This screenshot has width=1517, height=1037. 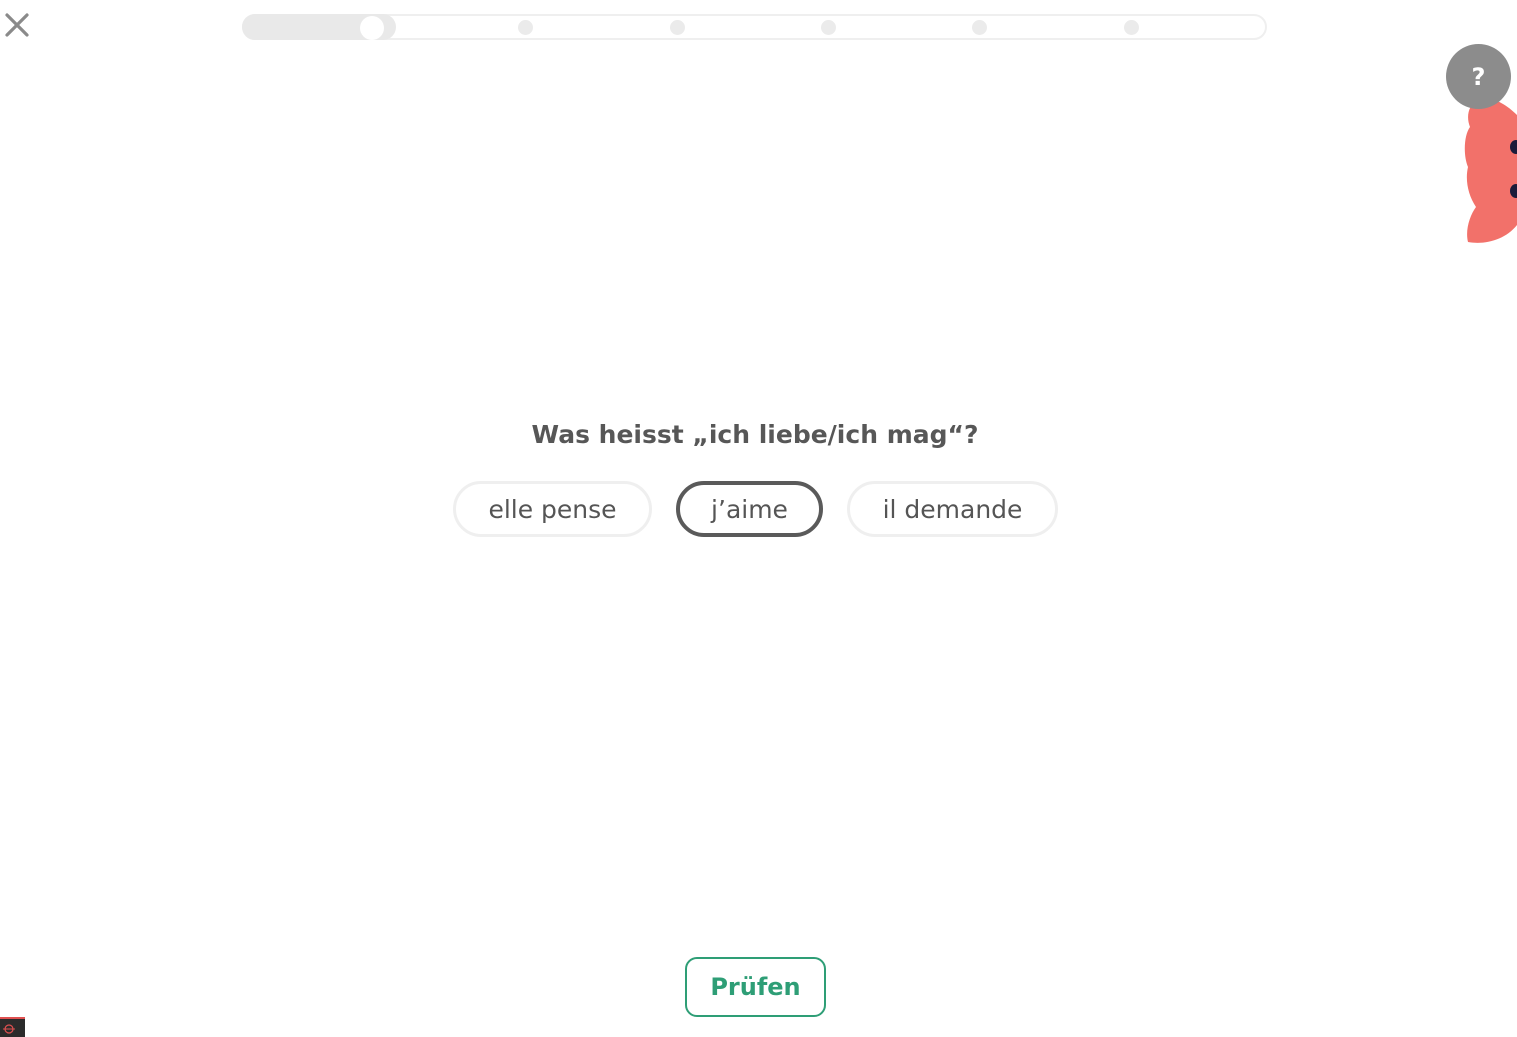 I want to click on check-button: Prüfen, so click(x=755, y=987).